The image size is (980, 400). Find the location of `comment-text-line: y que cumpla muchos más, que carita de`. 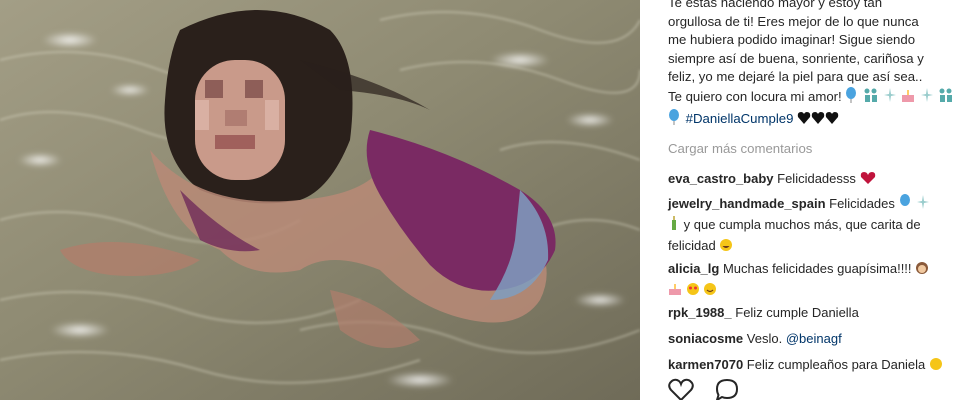

comment-text-line: y que cumpla muchos más, que carita de is located at coordinates (802, 224).